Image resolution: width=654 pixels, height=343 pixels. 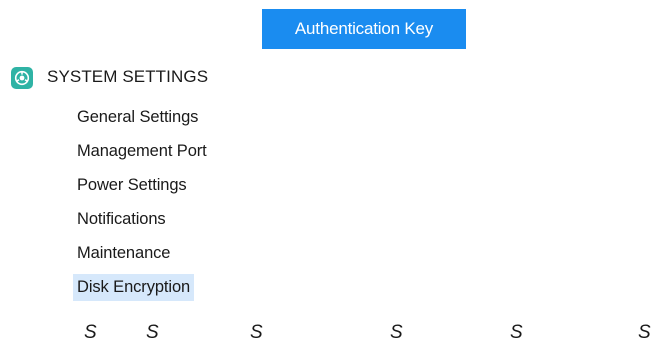 What do you see at coordinates (121, 218) in the screenshot?
I see `menu-item-label: Notifications` at bounding box center [121, 218].